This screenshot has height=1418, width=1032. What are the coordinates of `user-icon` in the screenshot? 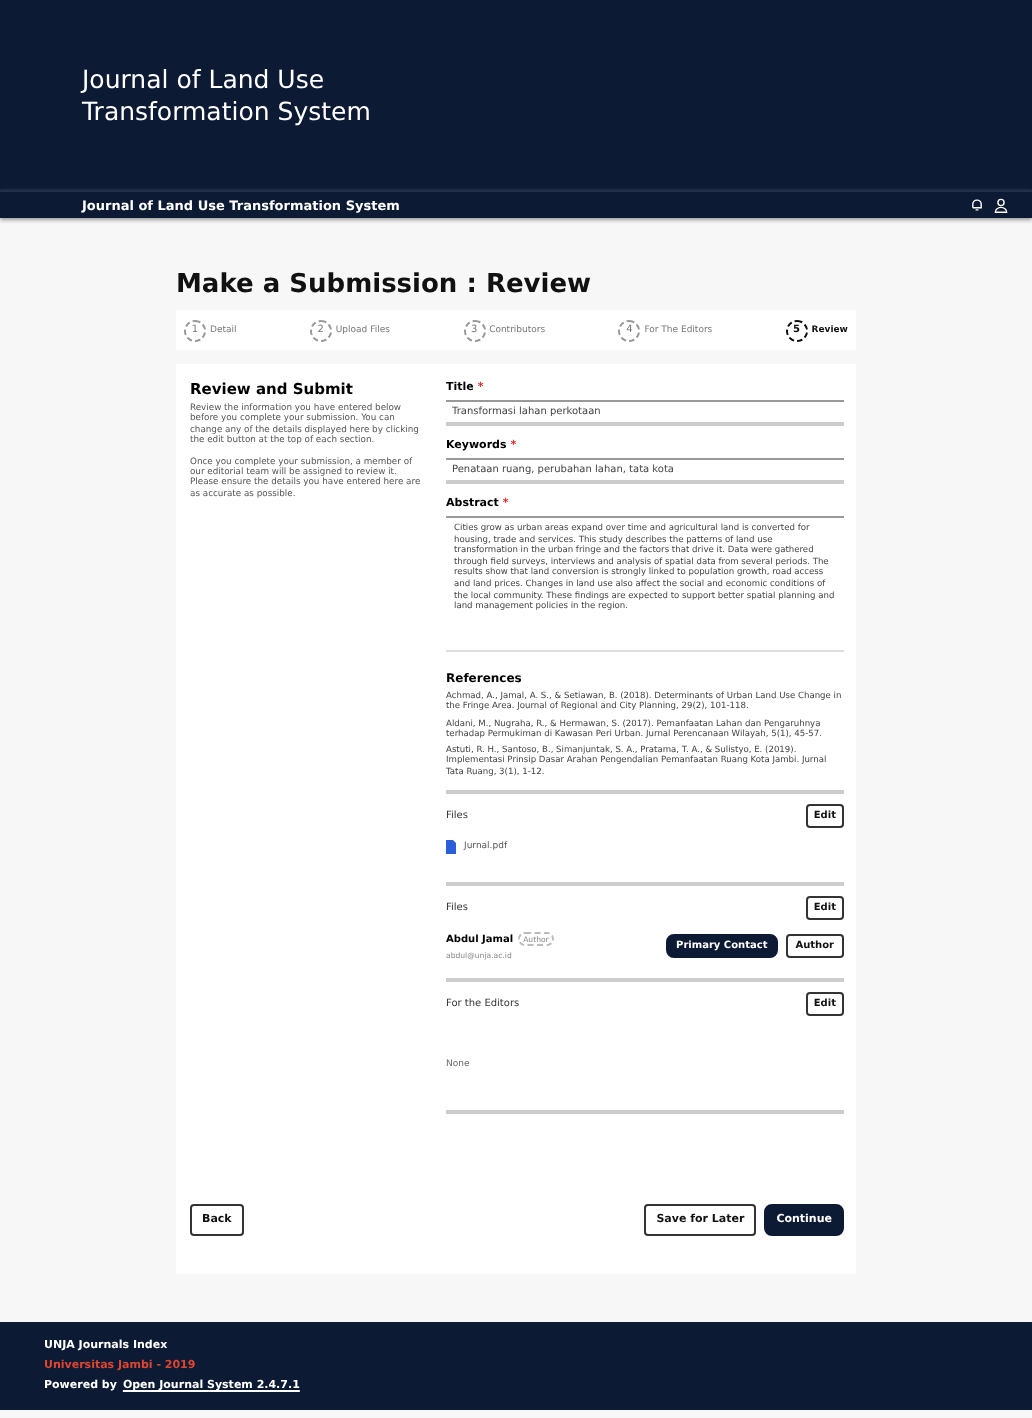 It's located at (1001, 205).